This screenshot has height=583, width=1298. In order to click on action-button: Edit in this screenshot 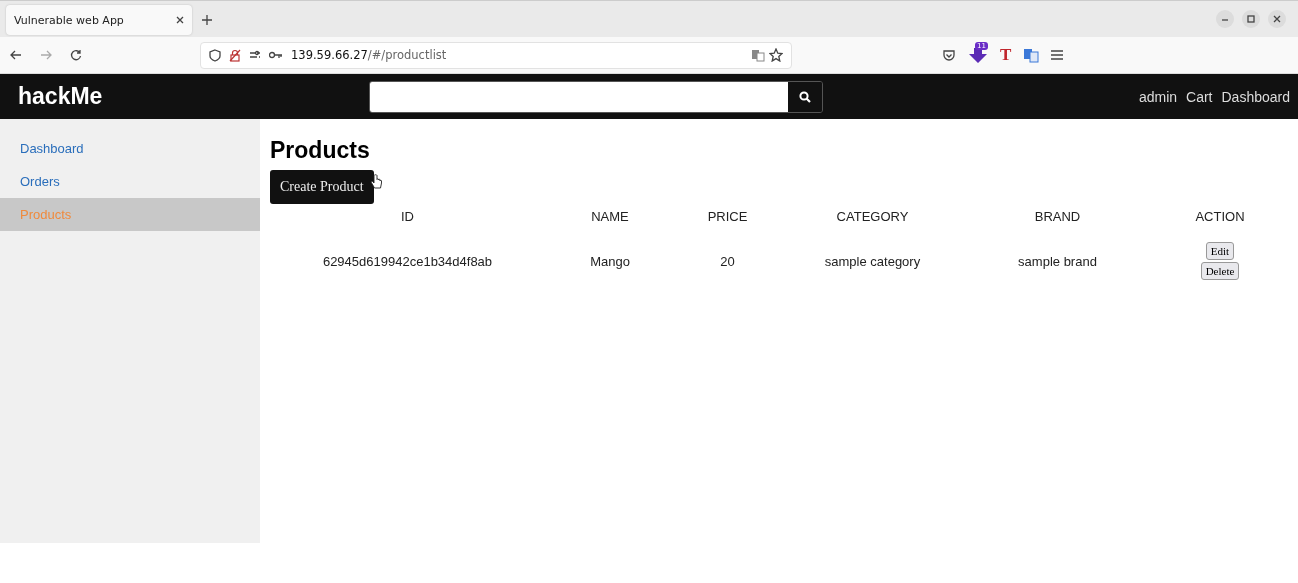, I will do `click(1220, 251)`.